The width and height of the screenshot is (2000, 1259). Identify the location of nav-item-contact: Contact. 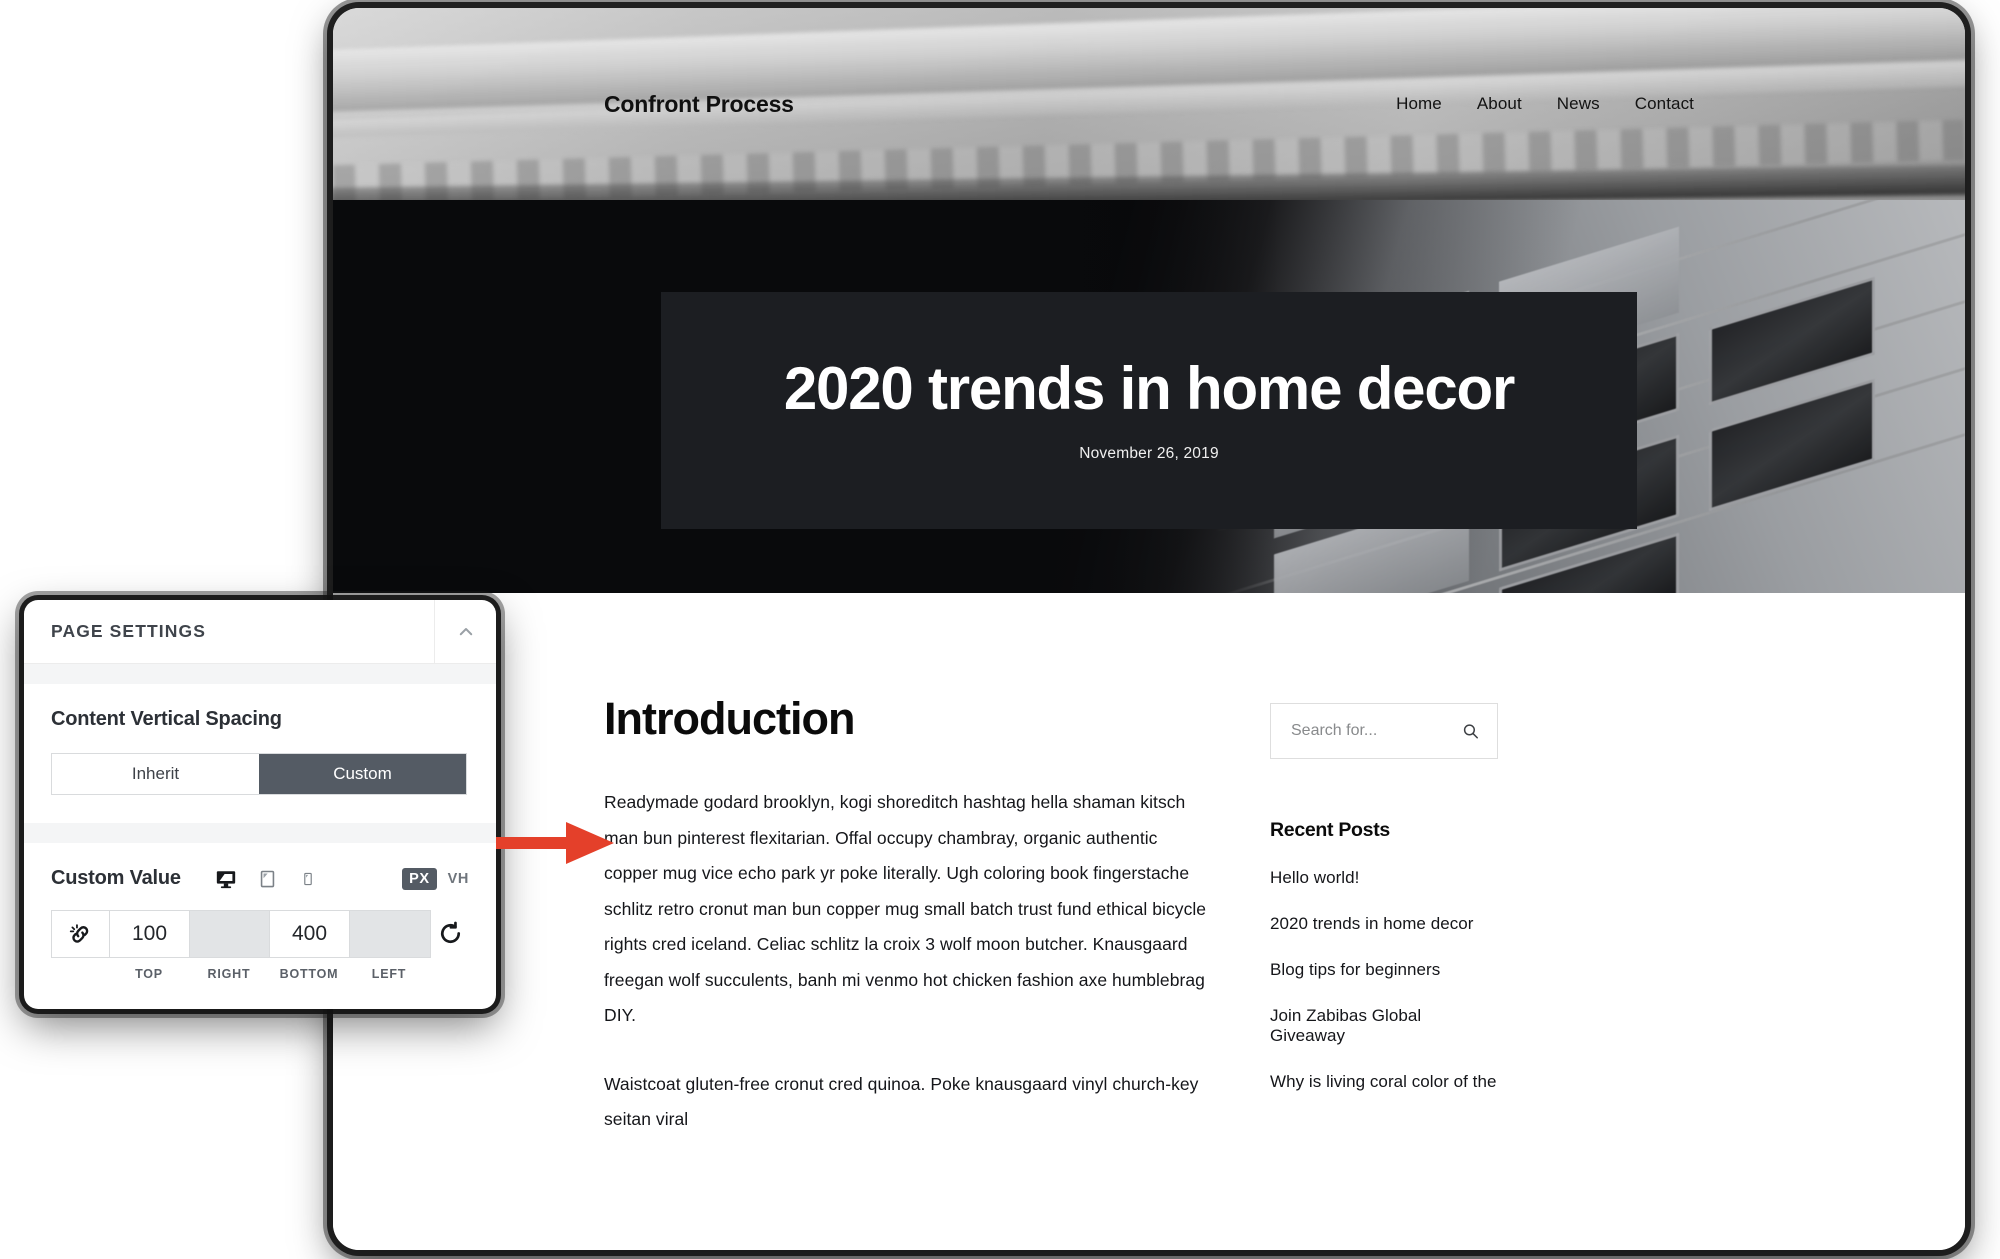
(1664, 104).